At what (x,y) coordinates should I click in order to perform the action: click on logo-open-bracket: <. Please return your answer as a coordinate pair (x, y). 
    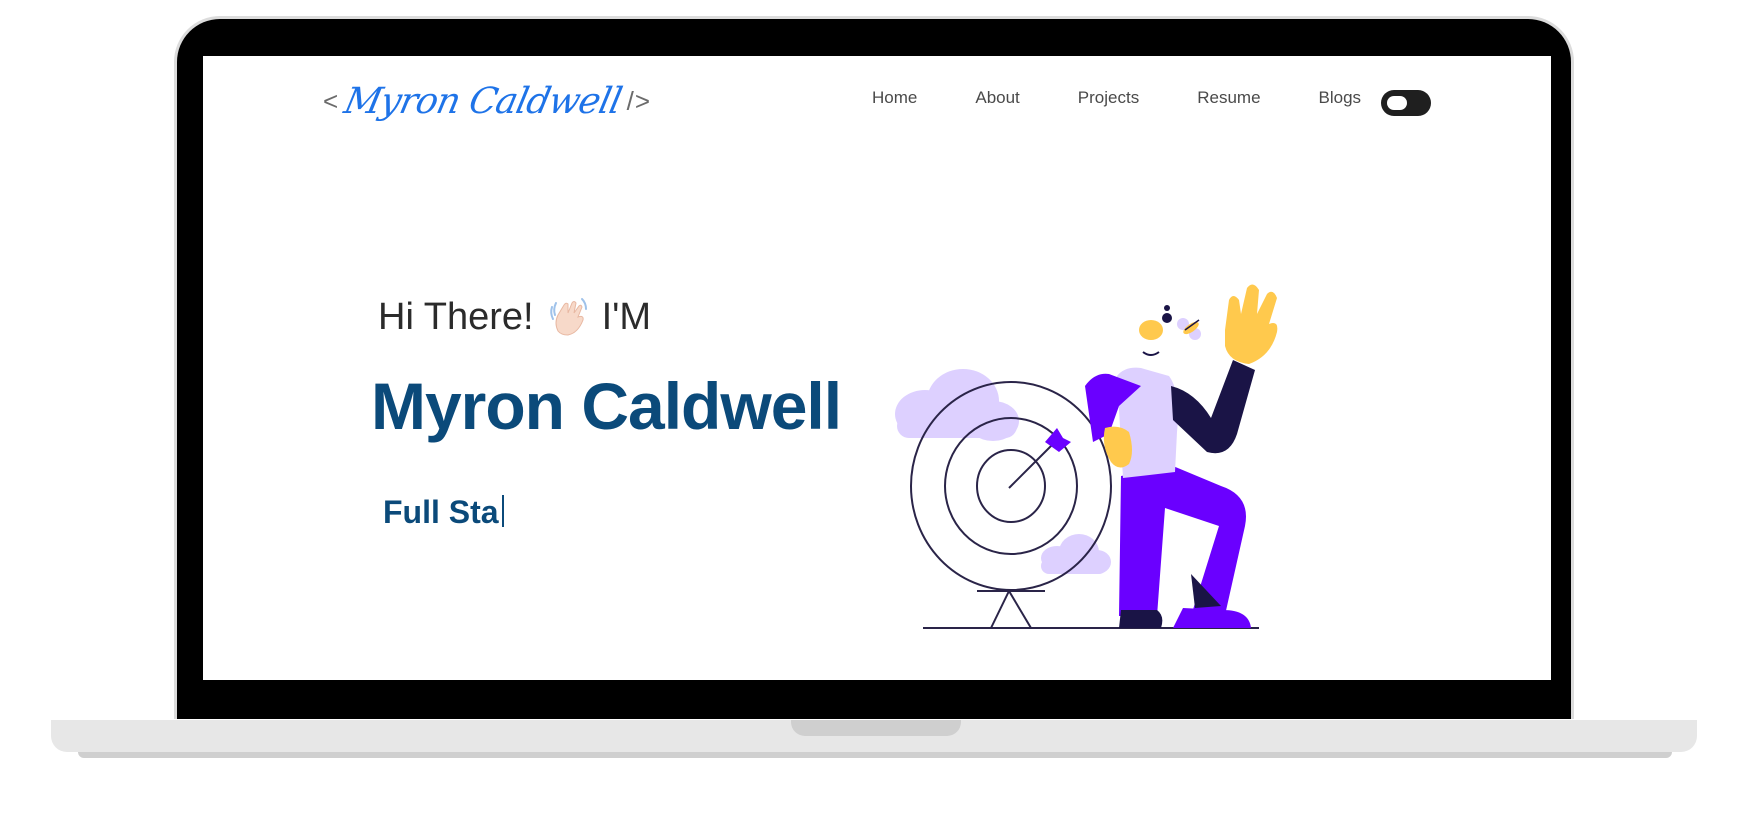
    Looking at the image, I should click on (331, 100).